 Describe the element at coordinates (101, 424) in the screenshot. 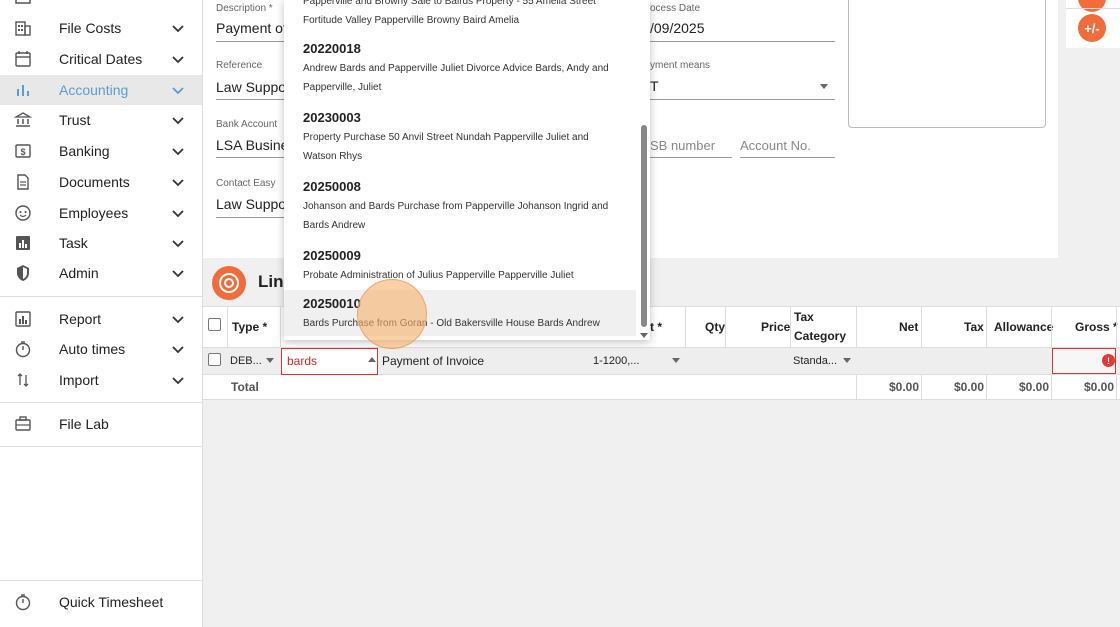

I see `sidebar-item-file-lab: File Lab` at that location.